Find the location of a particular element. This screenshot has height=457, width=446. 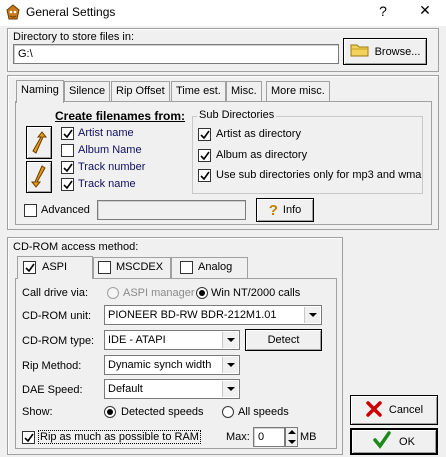

tab-aspi: ASPI is located at coordinates (55, 267).